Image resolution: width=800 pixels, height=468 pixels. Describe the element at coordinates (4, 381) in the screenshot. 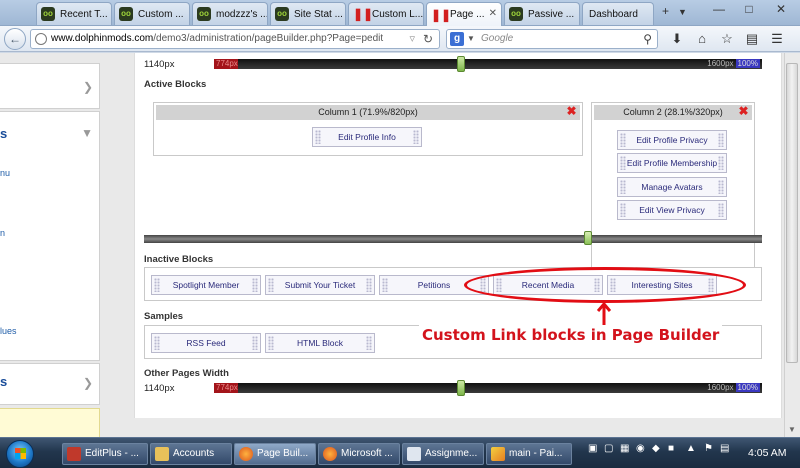

I see `sidebar-heading: s` at that location.